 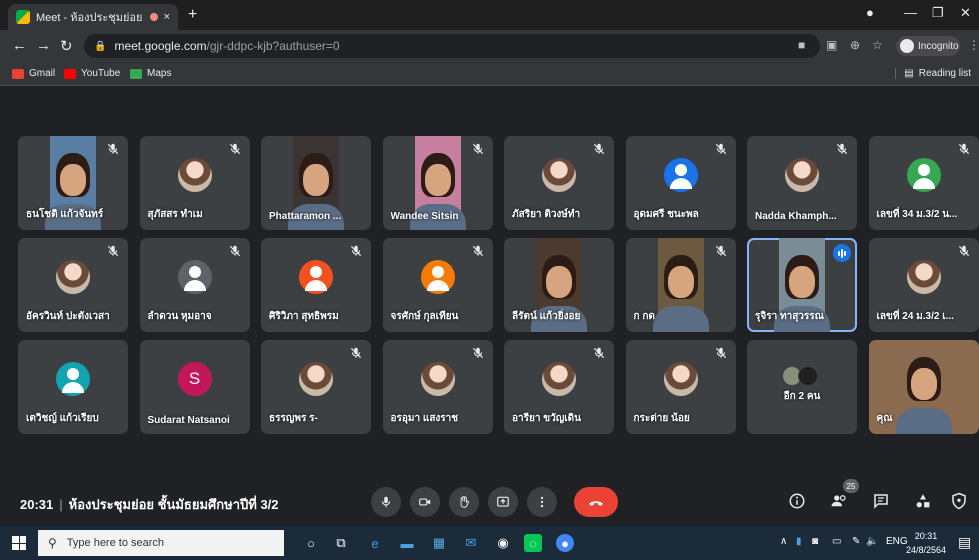 I want to click on participant-tile: S Sudarat Natsanoi, so click(x=194, y=387).